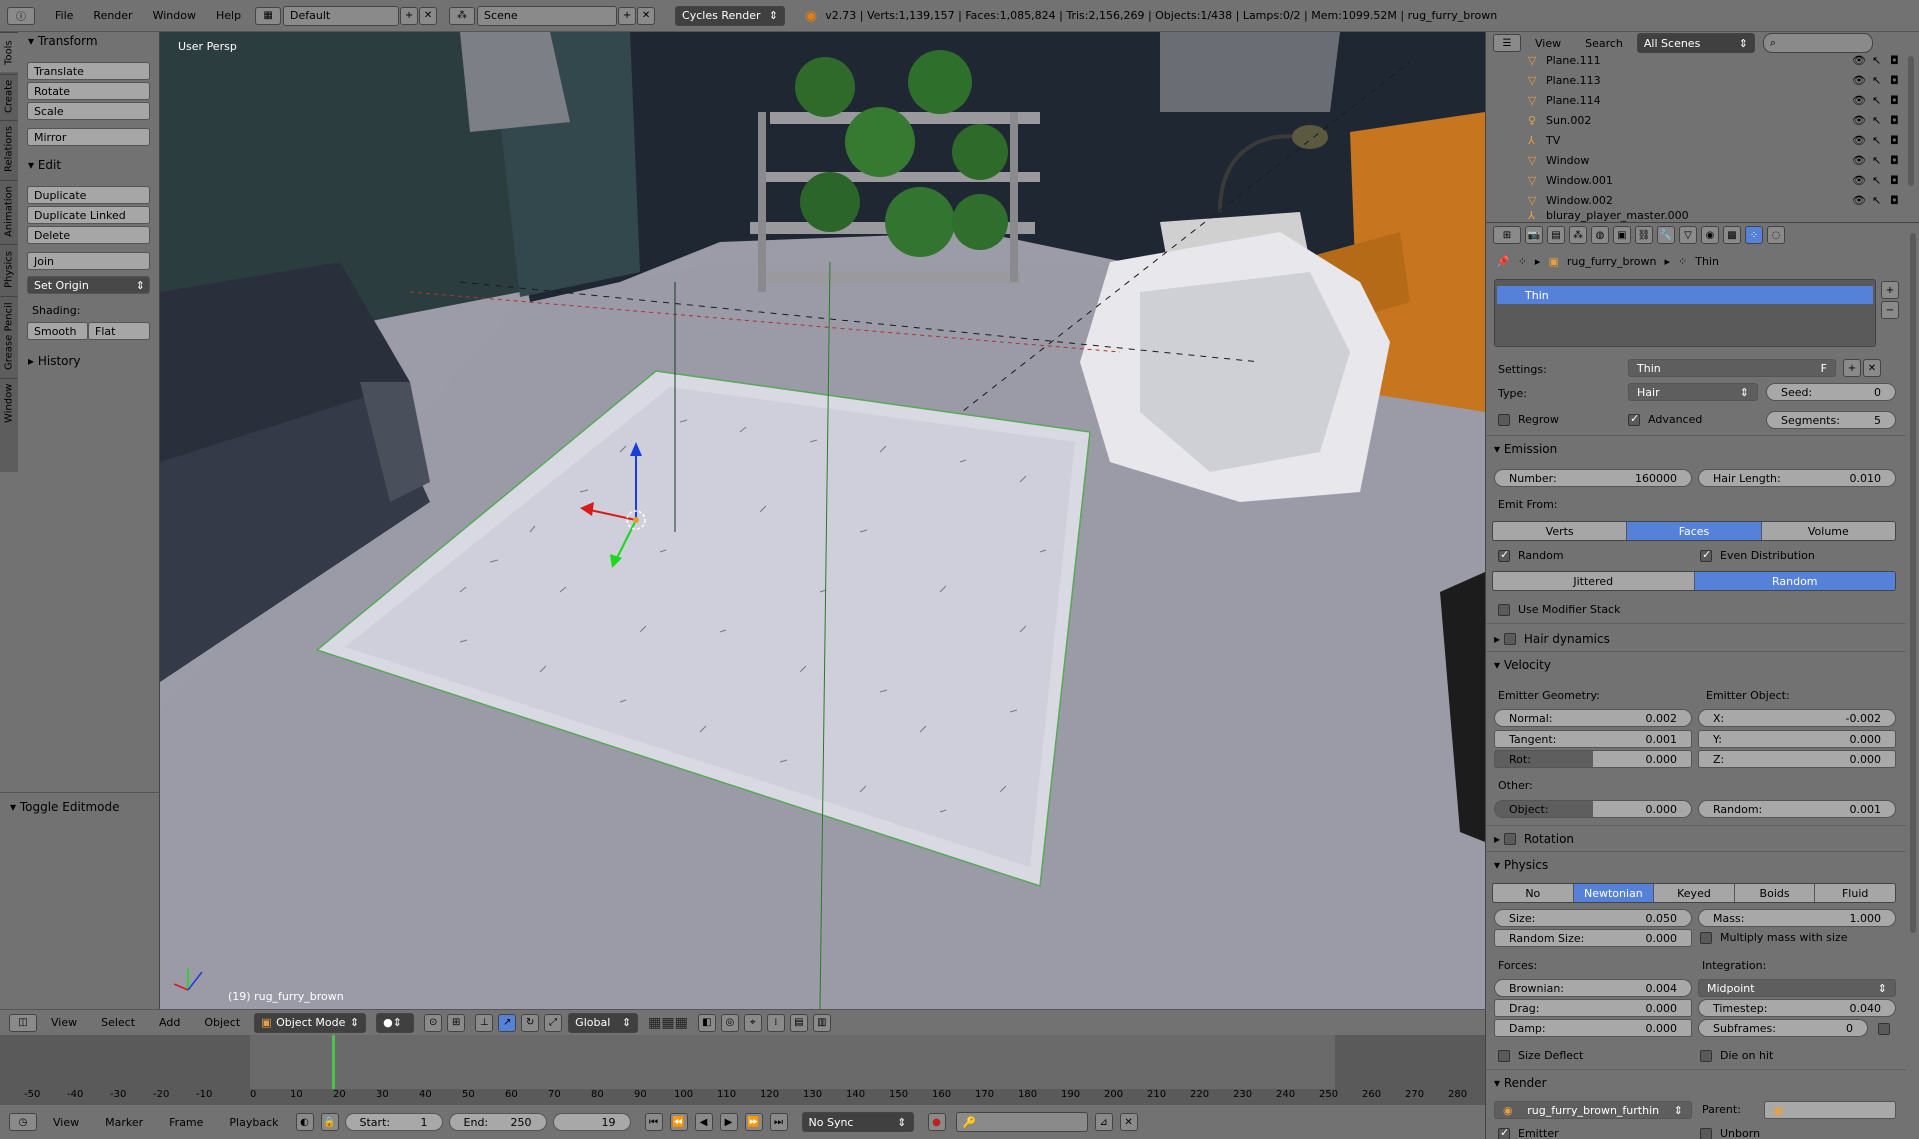 The image size is (1919, 1139). Describe the element at coordinates (1593, 1008) in the screenshot. I see `drag-field: Drag: 0.000` at that location.